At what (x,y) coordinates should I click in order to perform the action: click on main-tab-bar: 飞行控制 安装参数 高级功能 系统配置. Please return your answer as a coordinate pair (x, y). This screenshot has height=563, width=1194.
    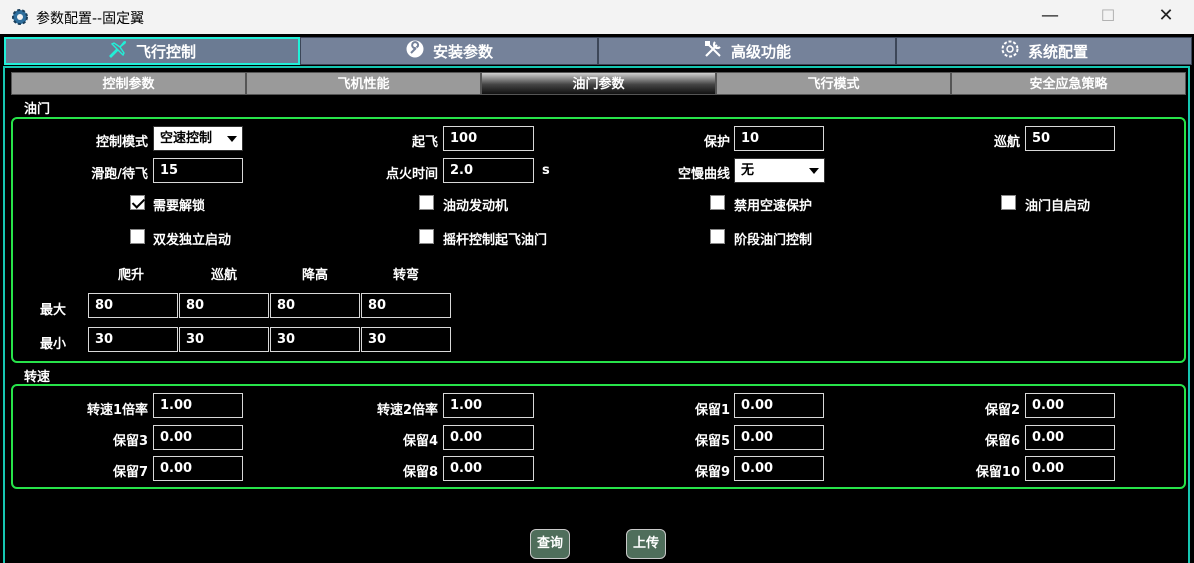
    Looking at the image, I should click on (597, 52).